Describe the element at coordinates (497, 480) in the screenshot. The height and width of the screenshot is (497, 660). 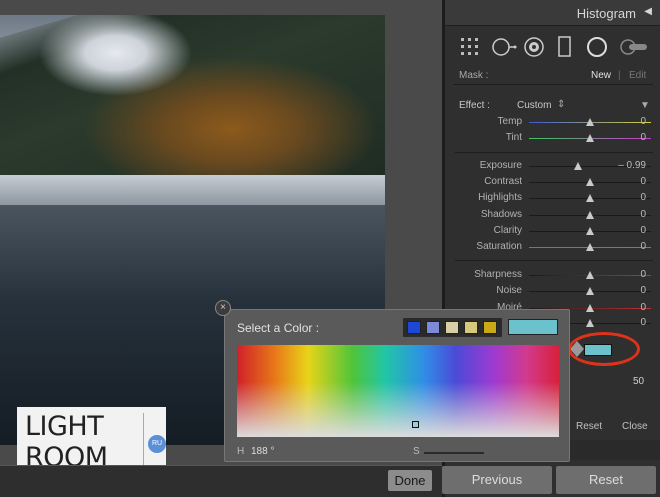
I see `previous-button: Previous` at that location.